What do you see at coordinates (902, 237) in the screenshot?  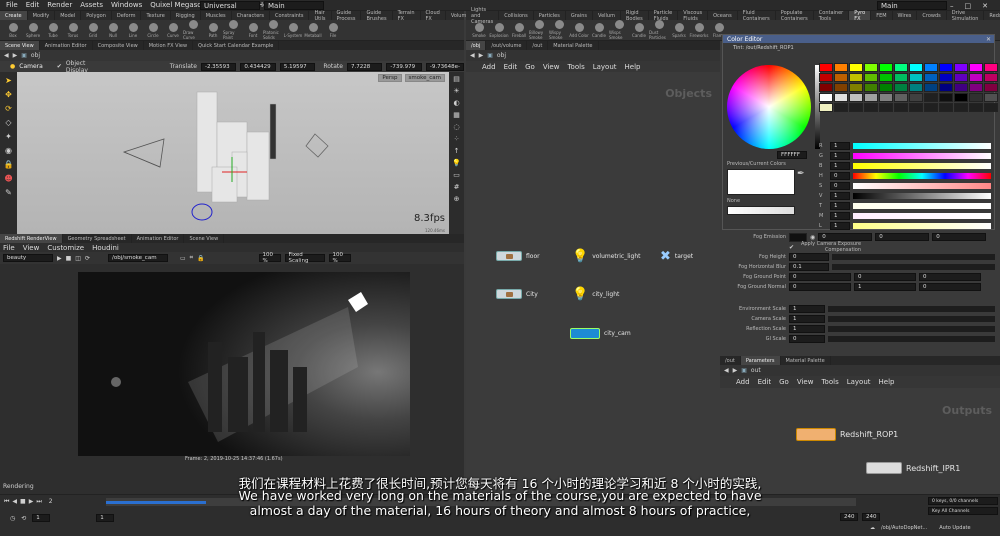 I see `fog-emission-g: 0` at bounding box center [902, 237].